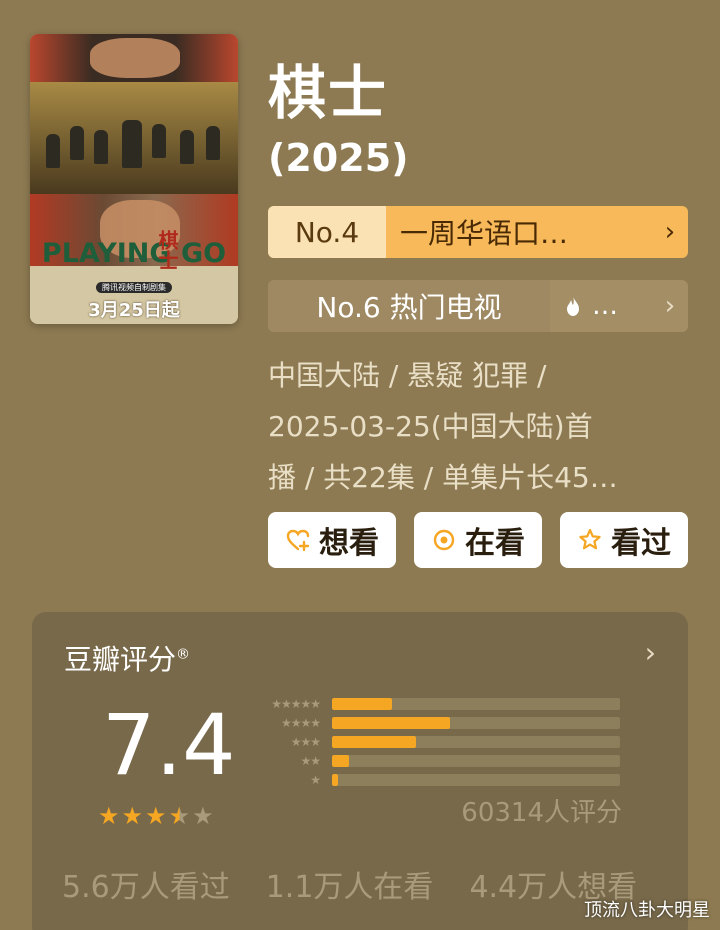 Image resolution: width=720 pixels, height=930 pixels. Describe the element at coordinates (315, 779) in the screenshot. I see `rating-bar-stars: ★` at that location.